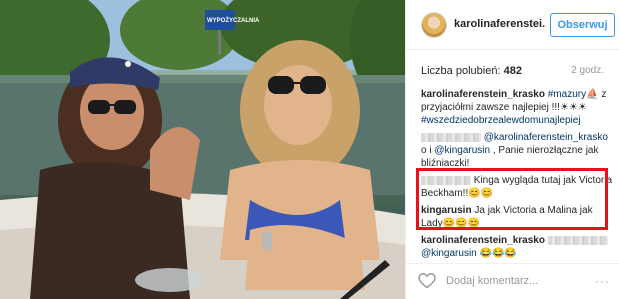  I want to click on blurred-text, so click(577, 240).